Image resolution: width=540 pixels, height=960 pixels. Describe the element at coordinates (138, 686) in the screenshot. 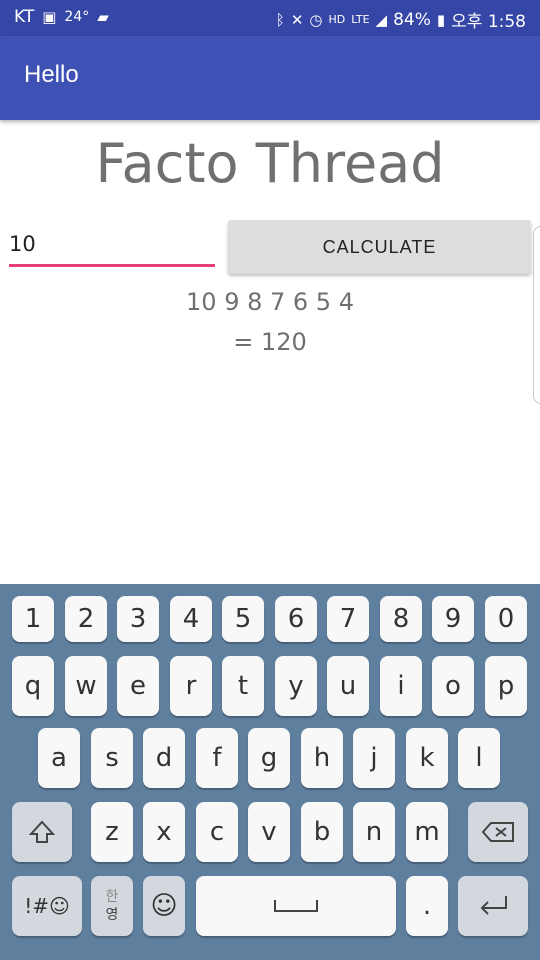

I see `key-e: e` at that location.